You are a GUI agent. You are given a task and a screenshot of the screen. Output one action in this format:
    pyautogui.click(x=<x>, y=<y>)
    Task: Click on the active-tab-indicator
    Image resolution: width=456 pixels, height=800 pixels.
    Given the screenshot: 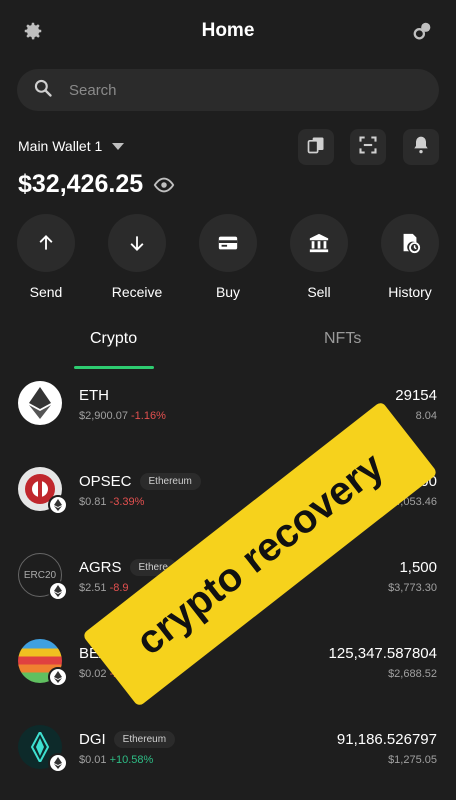 What is the action you would take?
    pyautogui.click(x=114, y=367)
    